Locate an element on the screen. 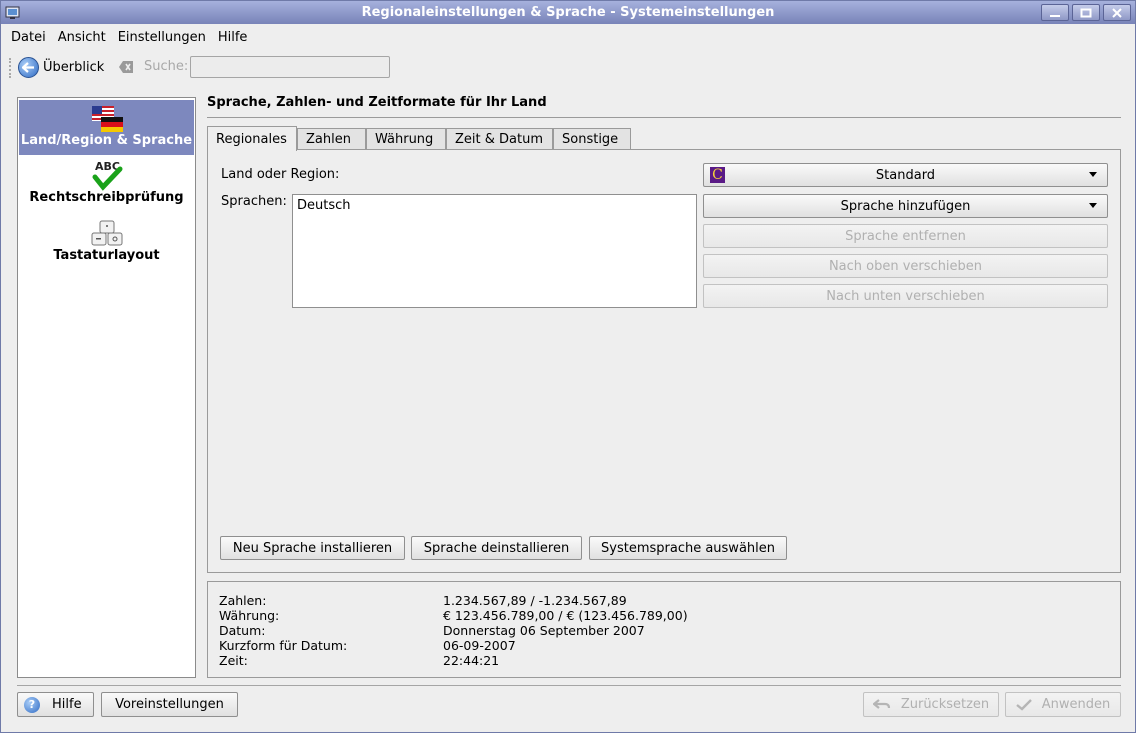  apply-button: Anwenden is located at coordinates (1063, 704).